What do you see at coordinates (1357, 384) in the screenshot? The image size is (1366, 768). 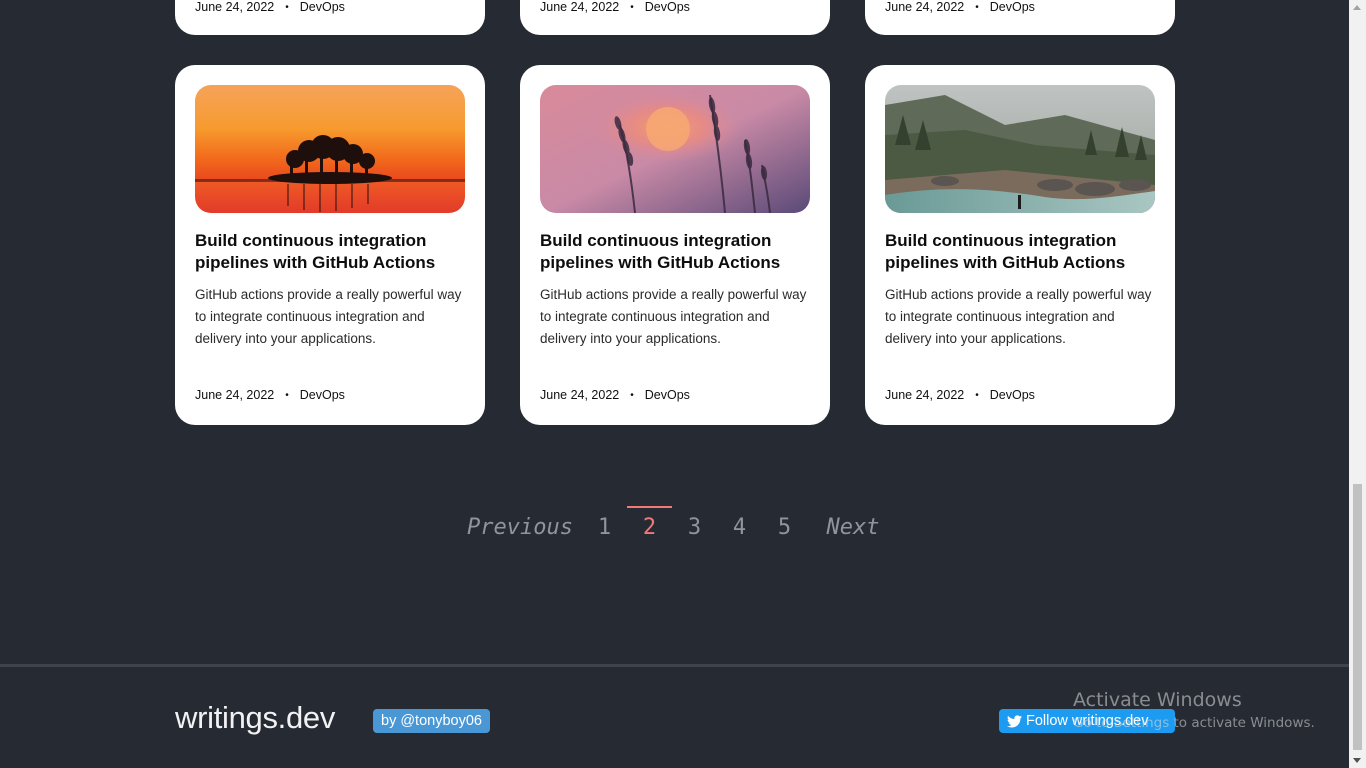 I see `vertical-scrollbar` at bounding box center [1357, 384].